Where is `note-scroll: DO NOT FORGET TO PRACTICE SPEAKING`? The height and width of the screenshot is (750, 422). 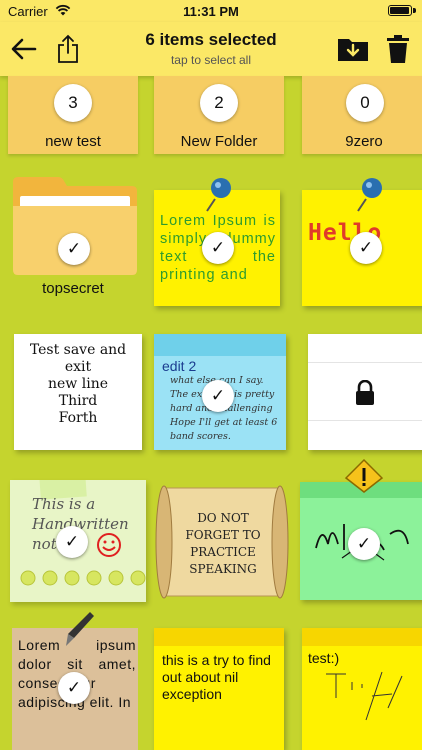
note-scroll: DO NOT FORGET TO PRACTICE SPEAKING is located at coordinates (222, 542).